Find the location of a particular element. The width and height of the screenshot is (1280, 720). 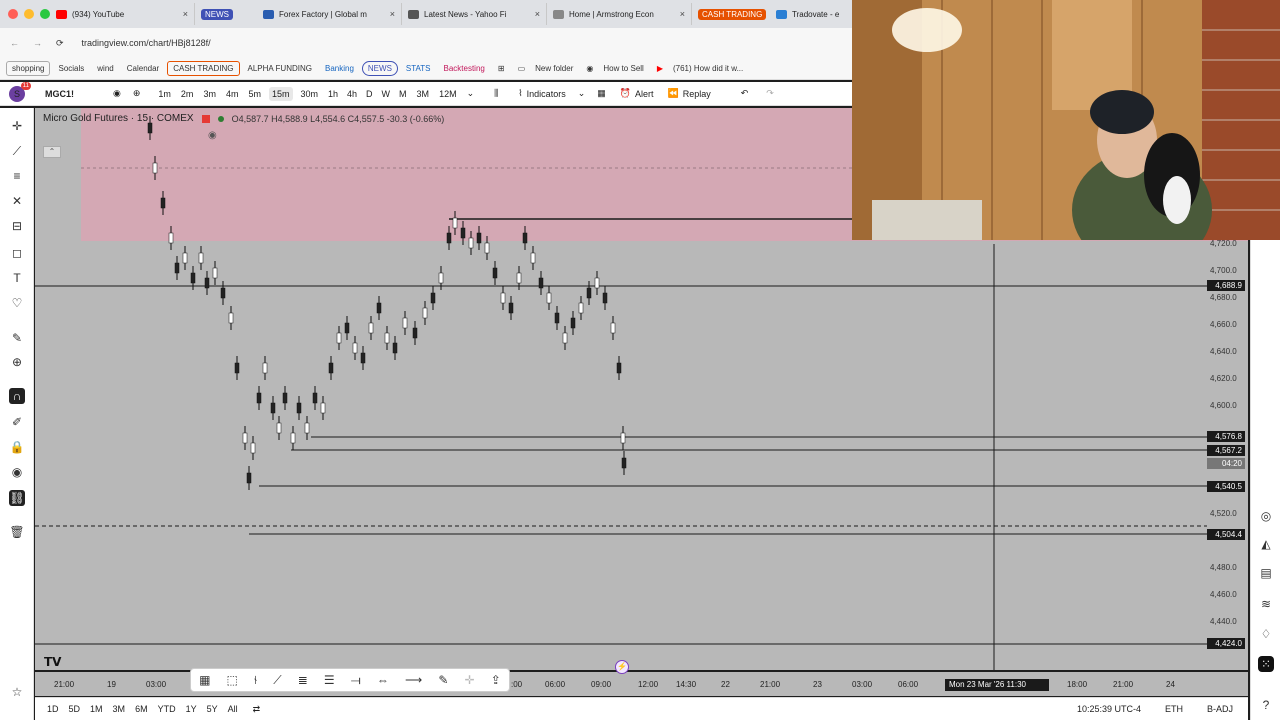

clock-display: 10:25:39 UTC-4 is located at coordinates (1109, 709).